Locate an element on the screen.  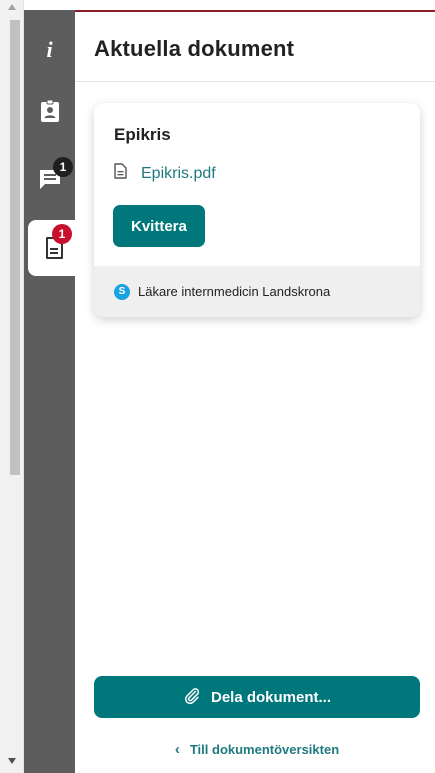
page-title: Aktuella dokument is located at coordinates (194, 48).